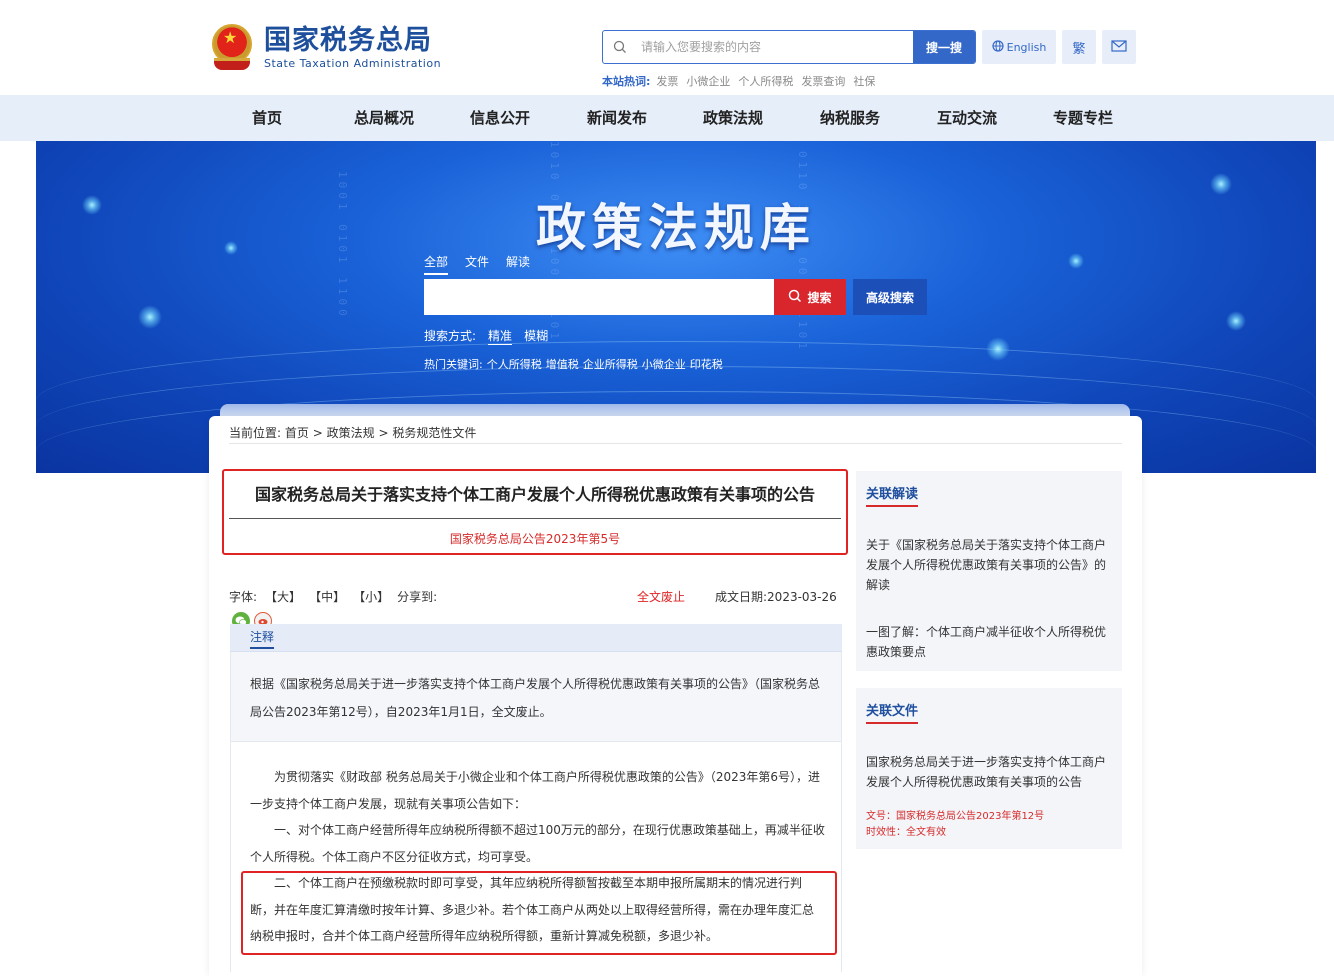 The height and width of the screenshot is (976, 1334). What do you see at coordinates (864, 81) in the screenshot?
I see `hot-word: 社保` at bounding box center [864, 81].